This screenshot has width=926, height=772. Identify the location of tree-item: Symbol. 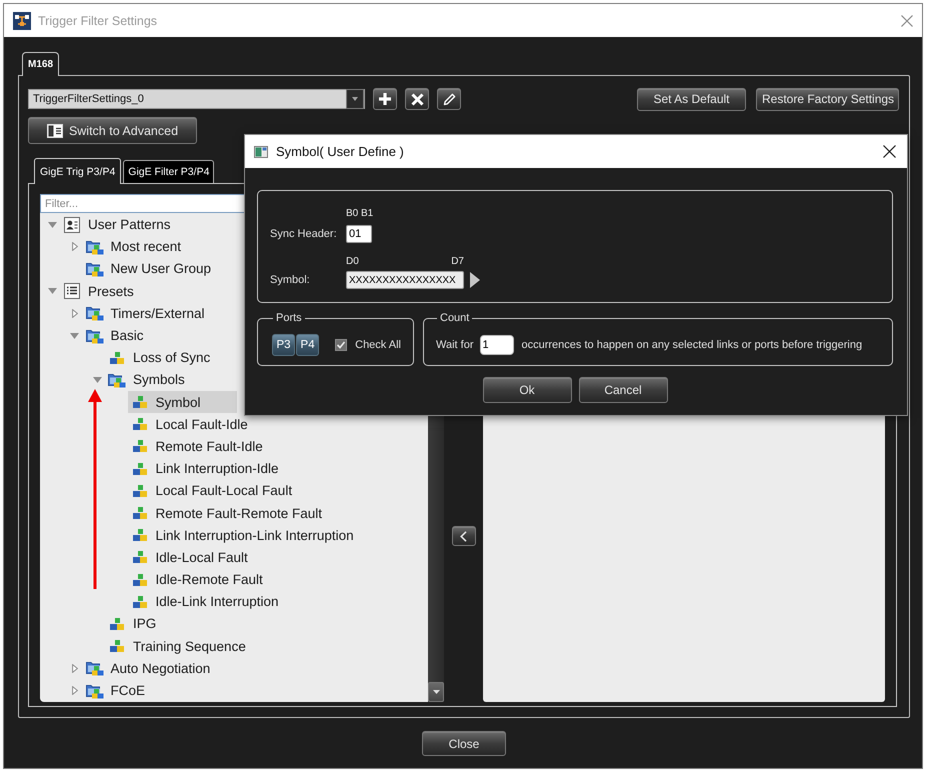
(182, 402).